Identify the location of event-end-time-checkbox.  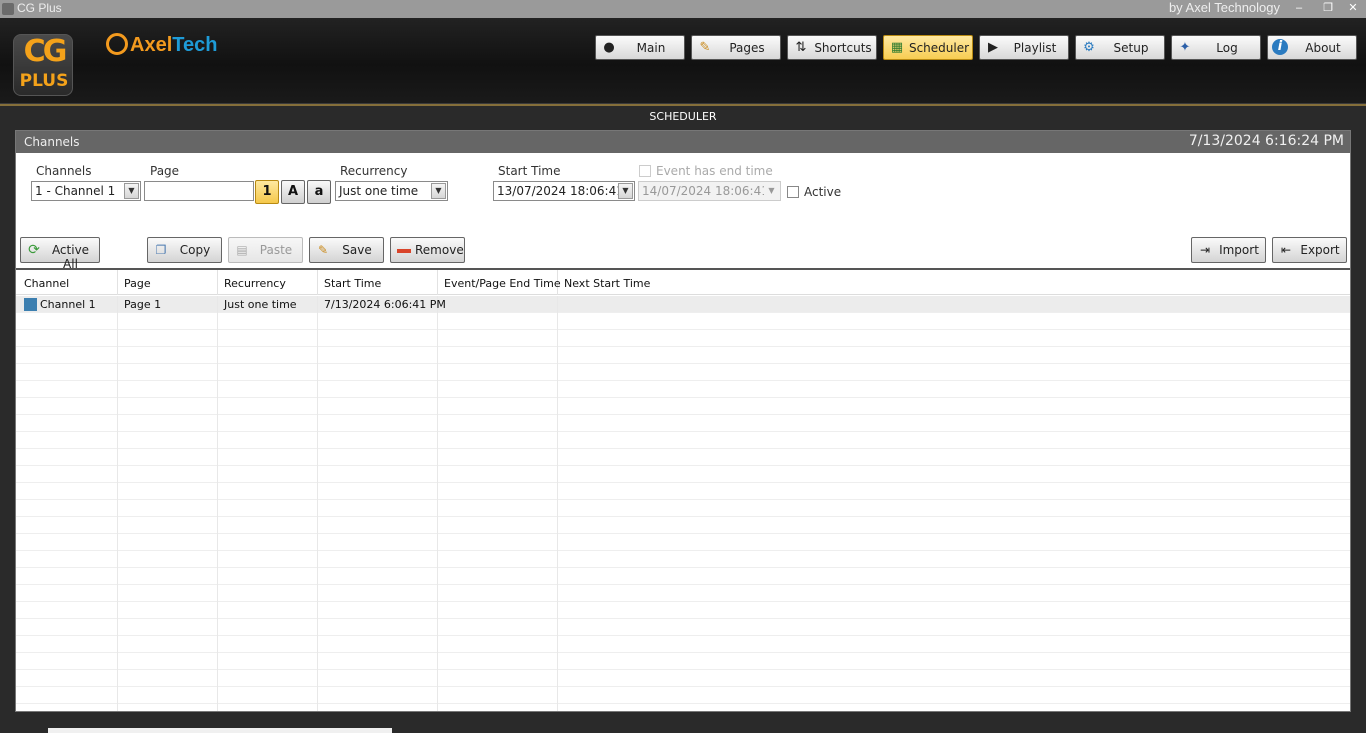
(645, 171).